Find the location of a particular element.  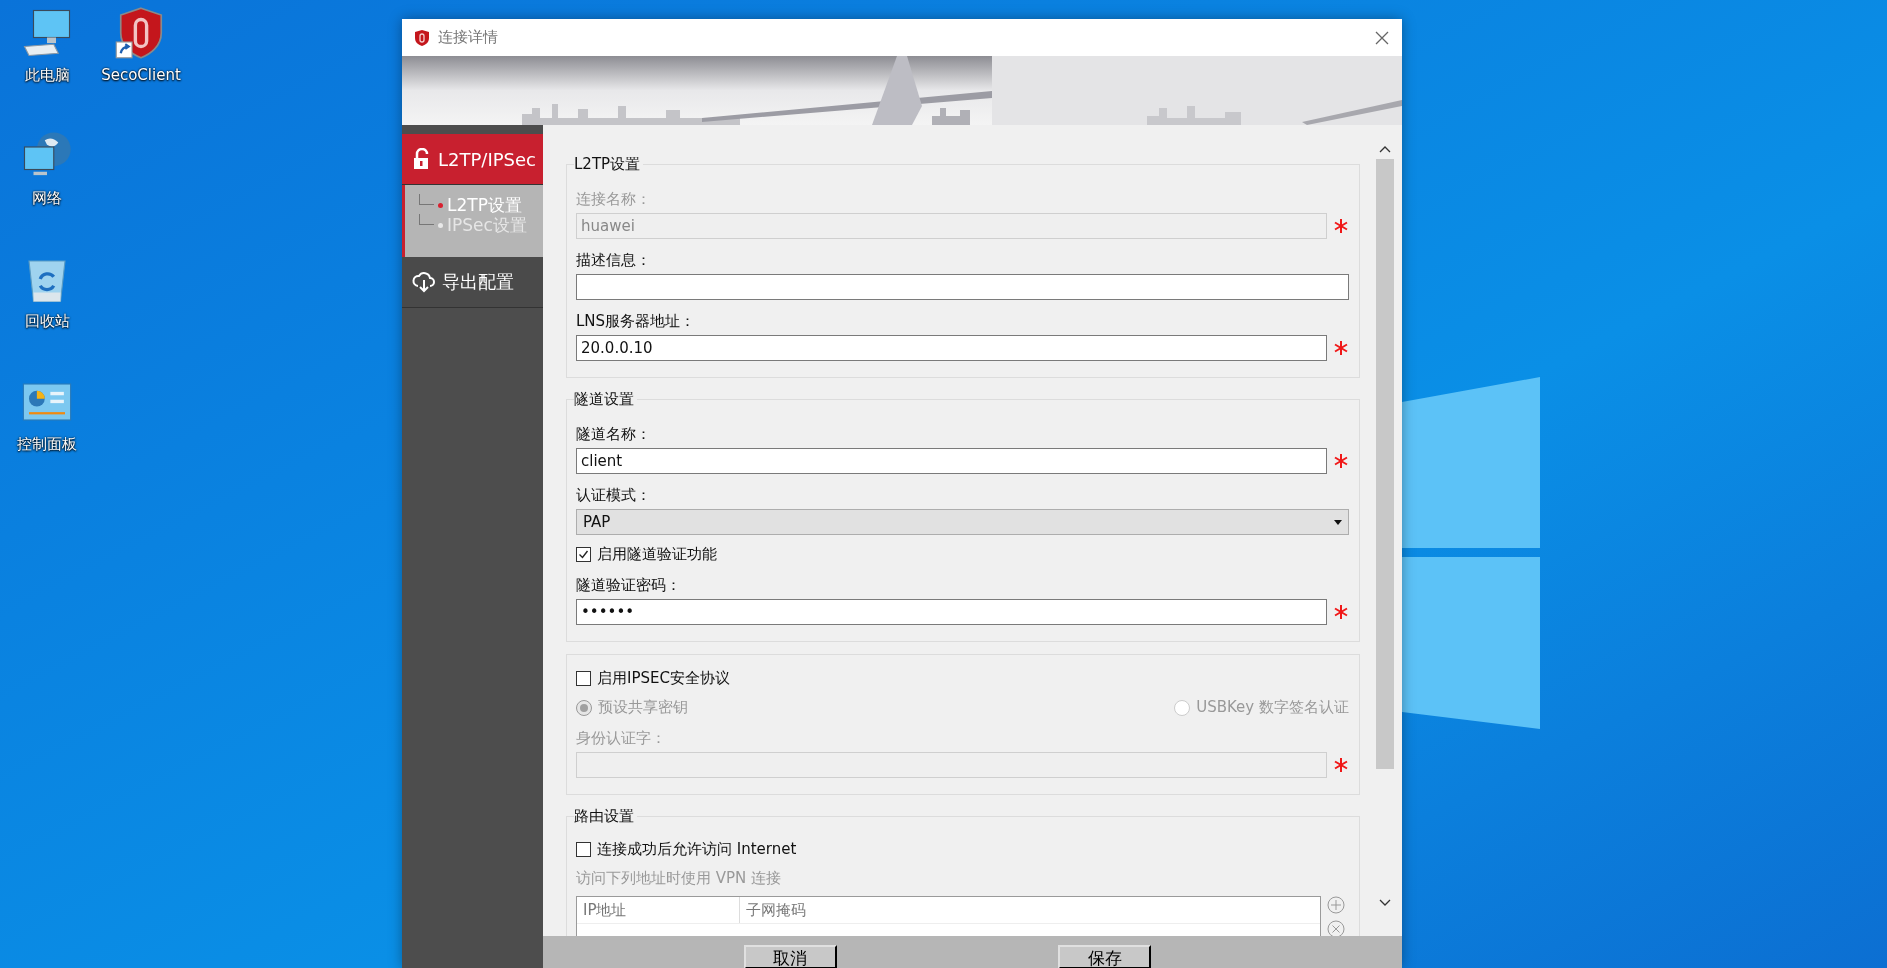

field-label: 隧道名称： is located at coordinates (614, 434).